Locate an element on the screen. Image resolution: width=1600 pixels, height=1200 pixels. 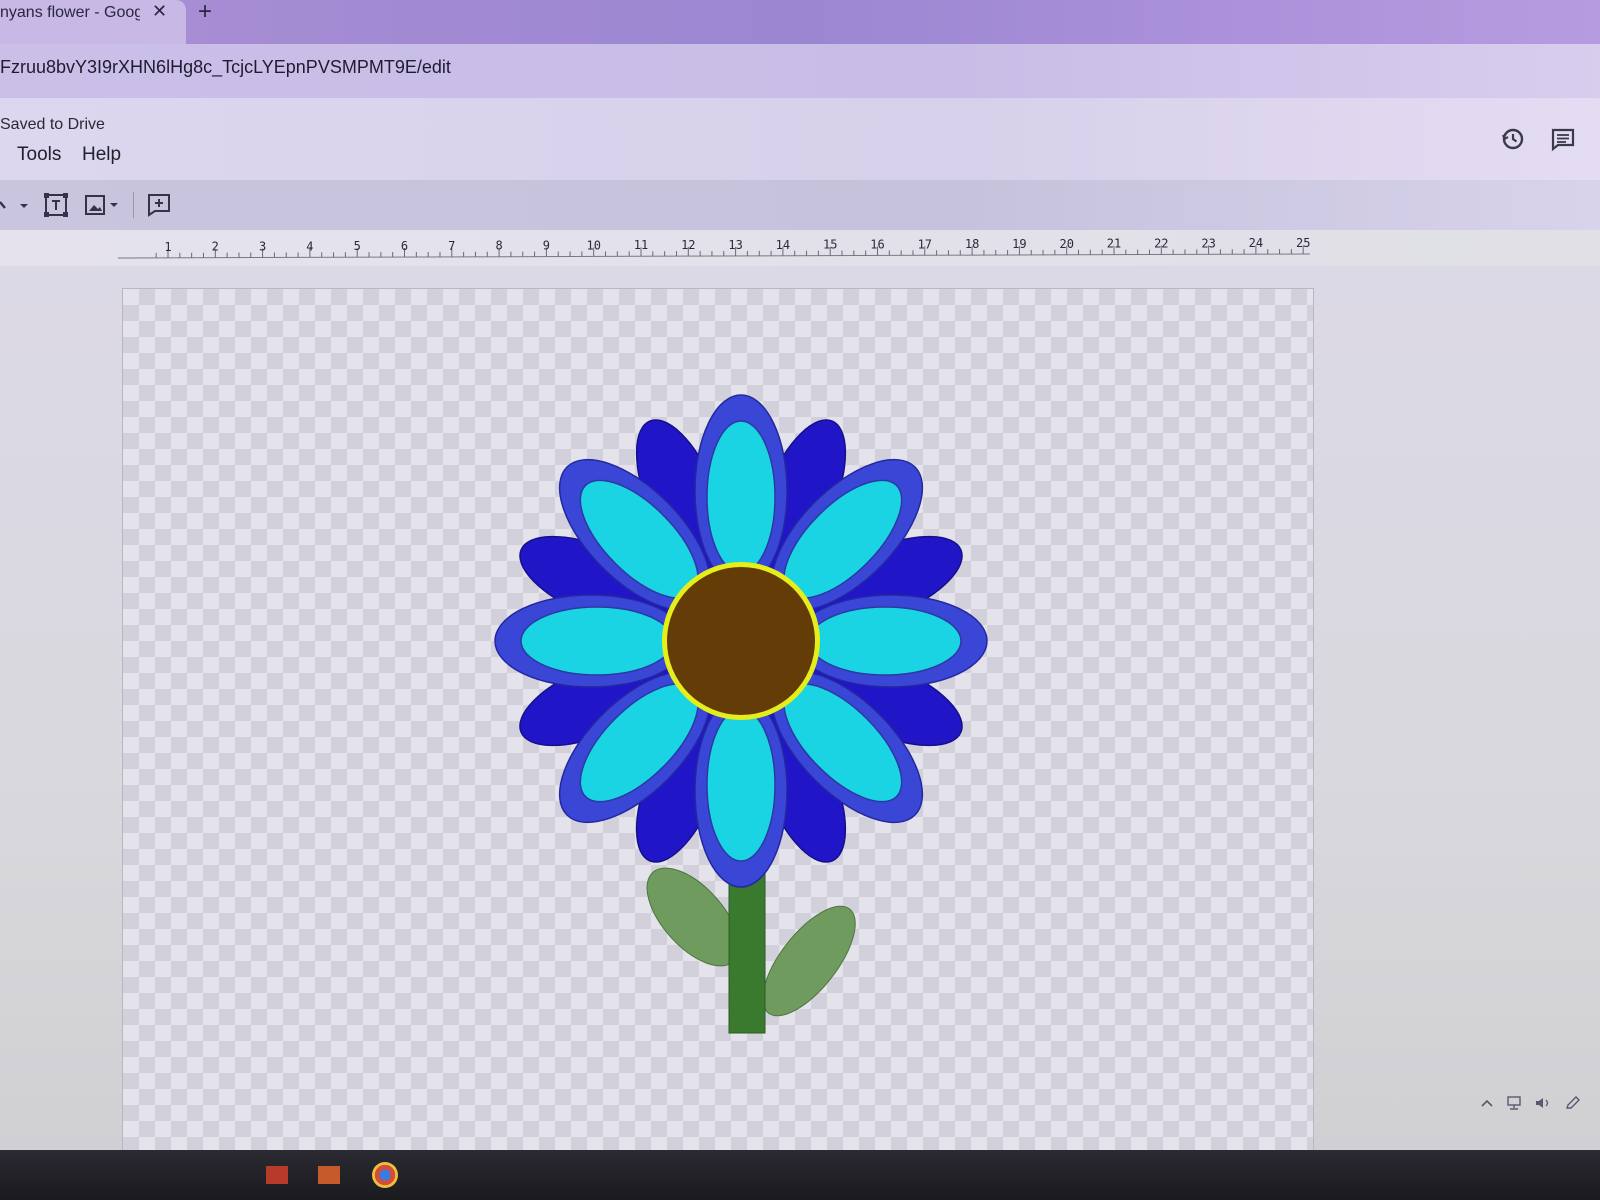
add-comment-icon is located at coordinates (159, 207).